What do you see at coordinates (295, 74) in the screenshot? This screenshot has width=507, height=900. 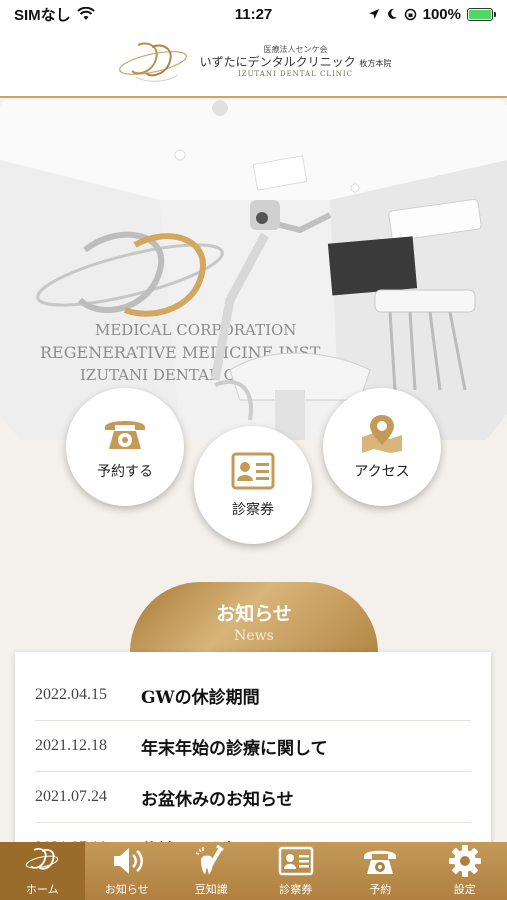 I see `clinic-english-name: IZUTANI DENTAL CLINIC` at bounding box center [295, 74].